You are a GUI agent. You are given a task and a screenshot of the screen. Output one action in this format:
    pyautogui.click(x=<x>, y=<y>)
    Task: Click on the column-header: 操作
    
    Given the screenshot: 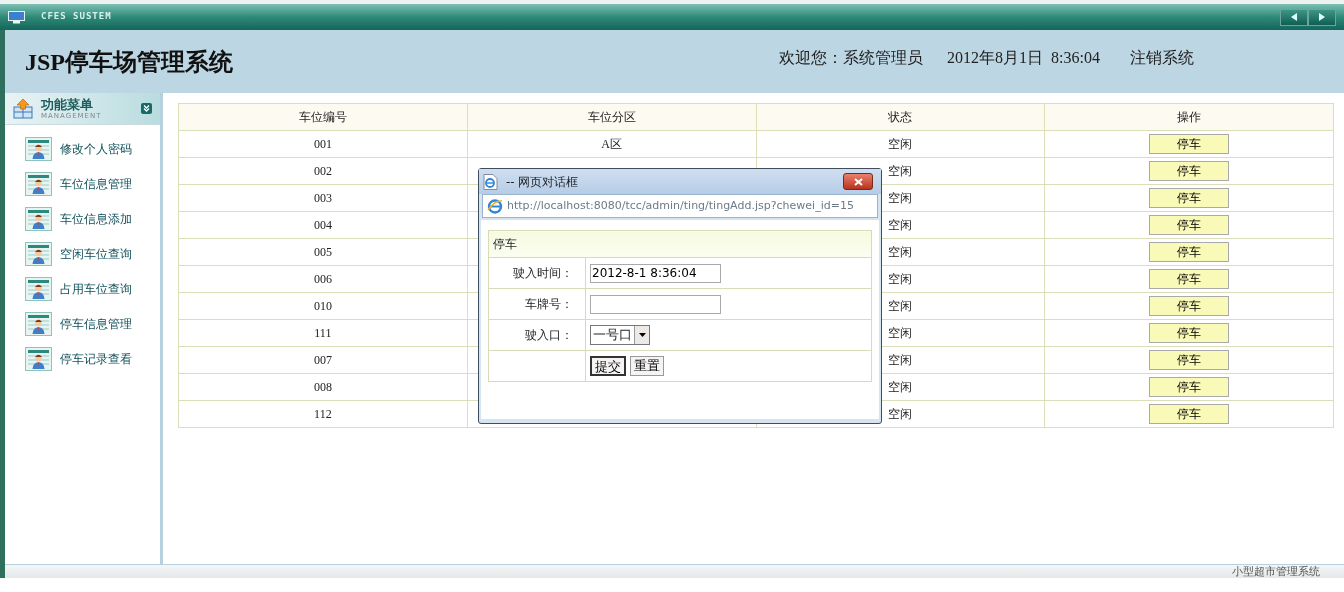 What is the action you would take?
    pyautogui.click(x=1189, y=117)
    